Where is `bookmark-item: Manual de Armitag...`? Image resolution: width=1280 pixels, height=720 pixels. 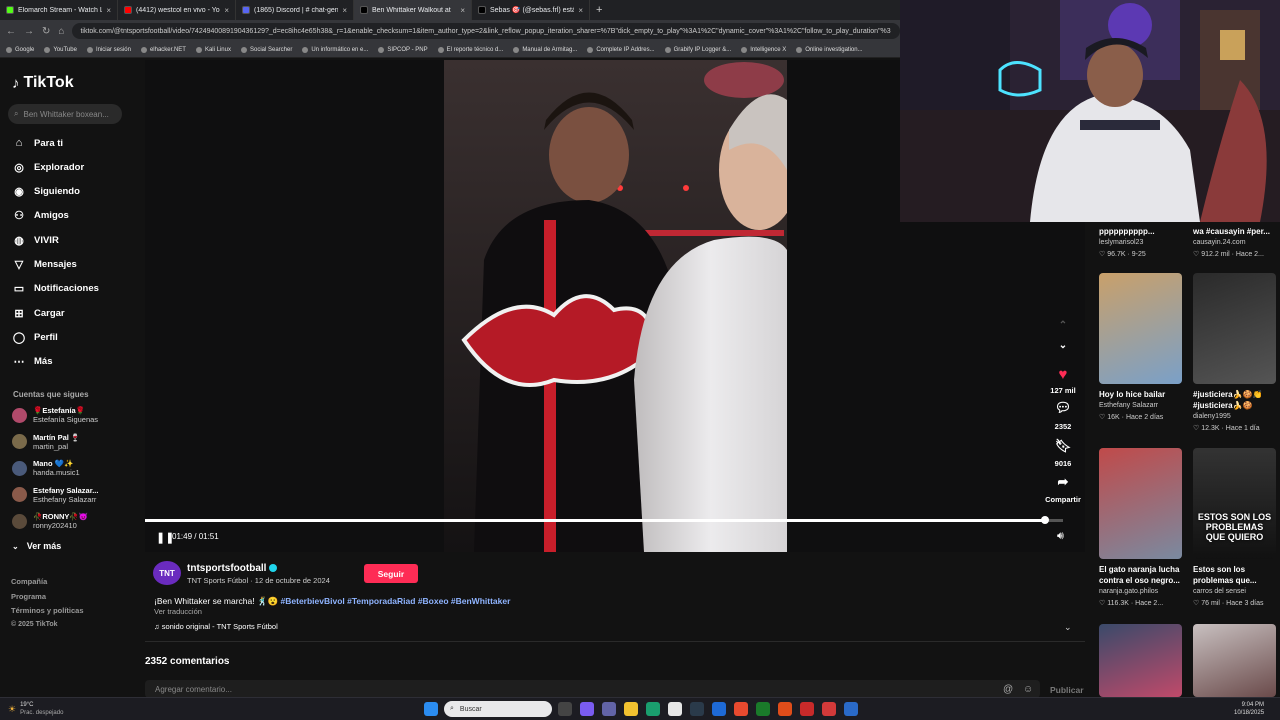
bookmark-item: Manual de Armitag... is located at coordinates (545, 49).